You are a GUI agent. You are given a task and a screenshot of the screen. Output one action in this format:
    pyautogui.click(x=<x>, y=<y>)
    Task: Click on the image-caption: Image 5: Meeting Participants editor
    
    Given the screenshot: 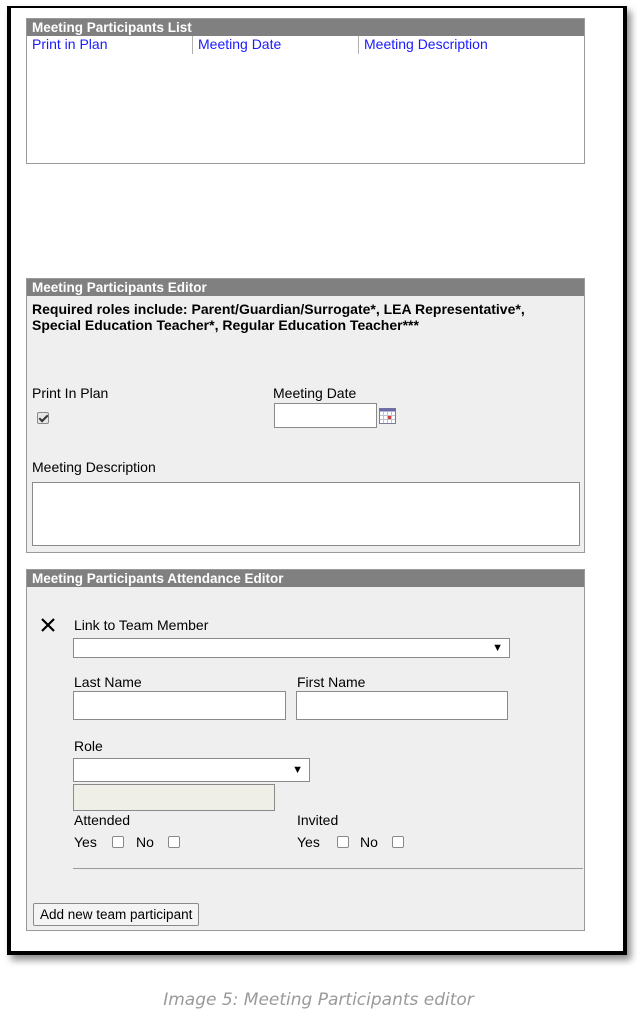 What is the action you would take?
    pyautogui.click(x=318, y=1000)
    